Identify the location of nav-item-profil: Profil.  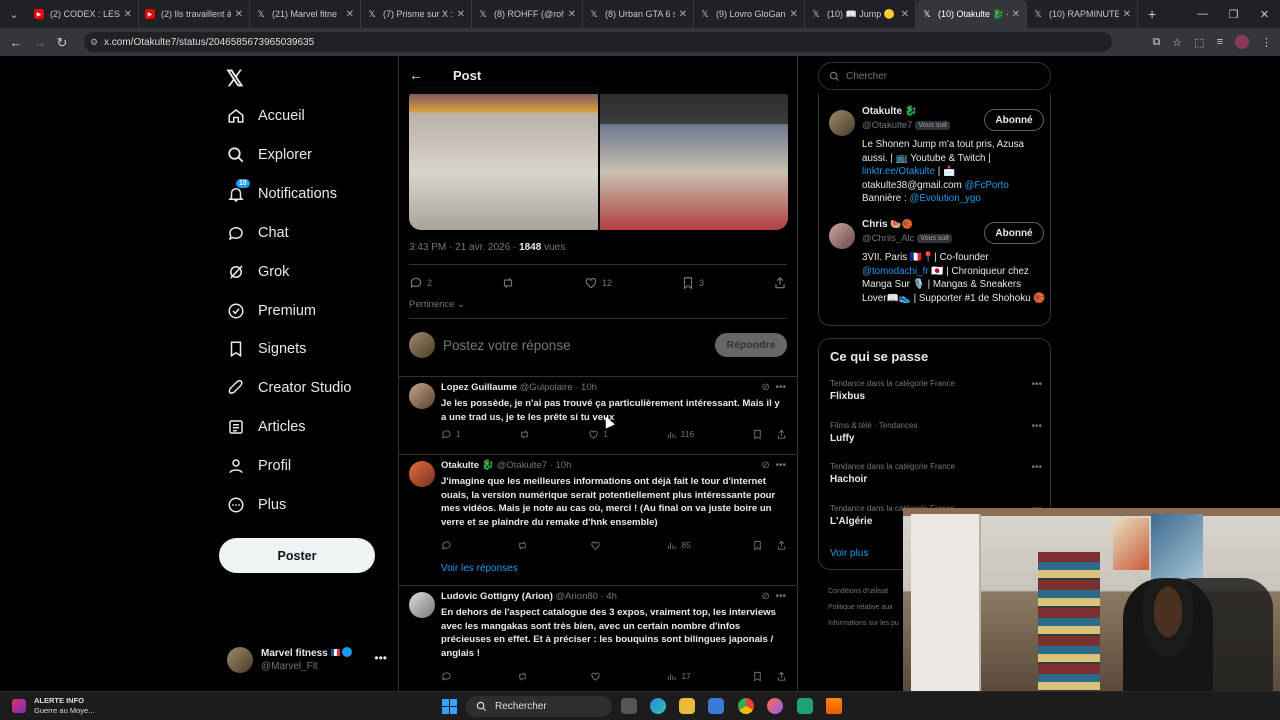
(258, 466).